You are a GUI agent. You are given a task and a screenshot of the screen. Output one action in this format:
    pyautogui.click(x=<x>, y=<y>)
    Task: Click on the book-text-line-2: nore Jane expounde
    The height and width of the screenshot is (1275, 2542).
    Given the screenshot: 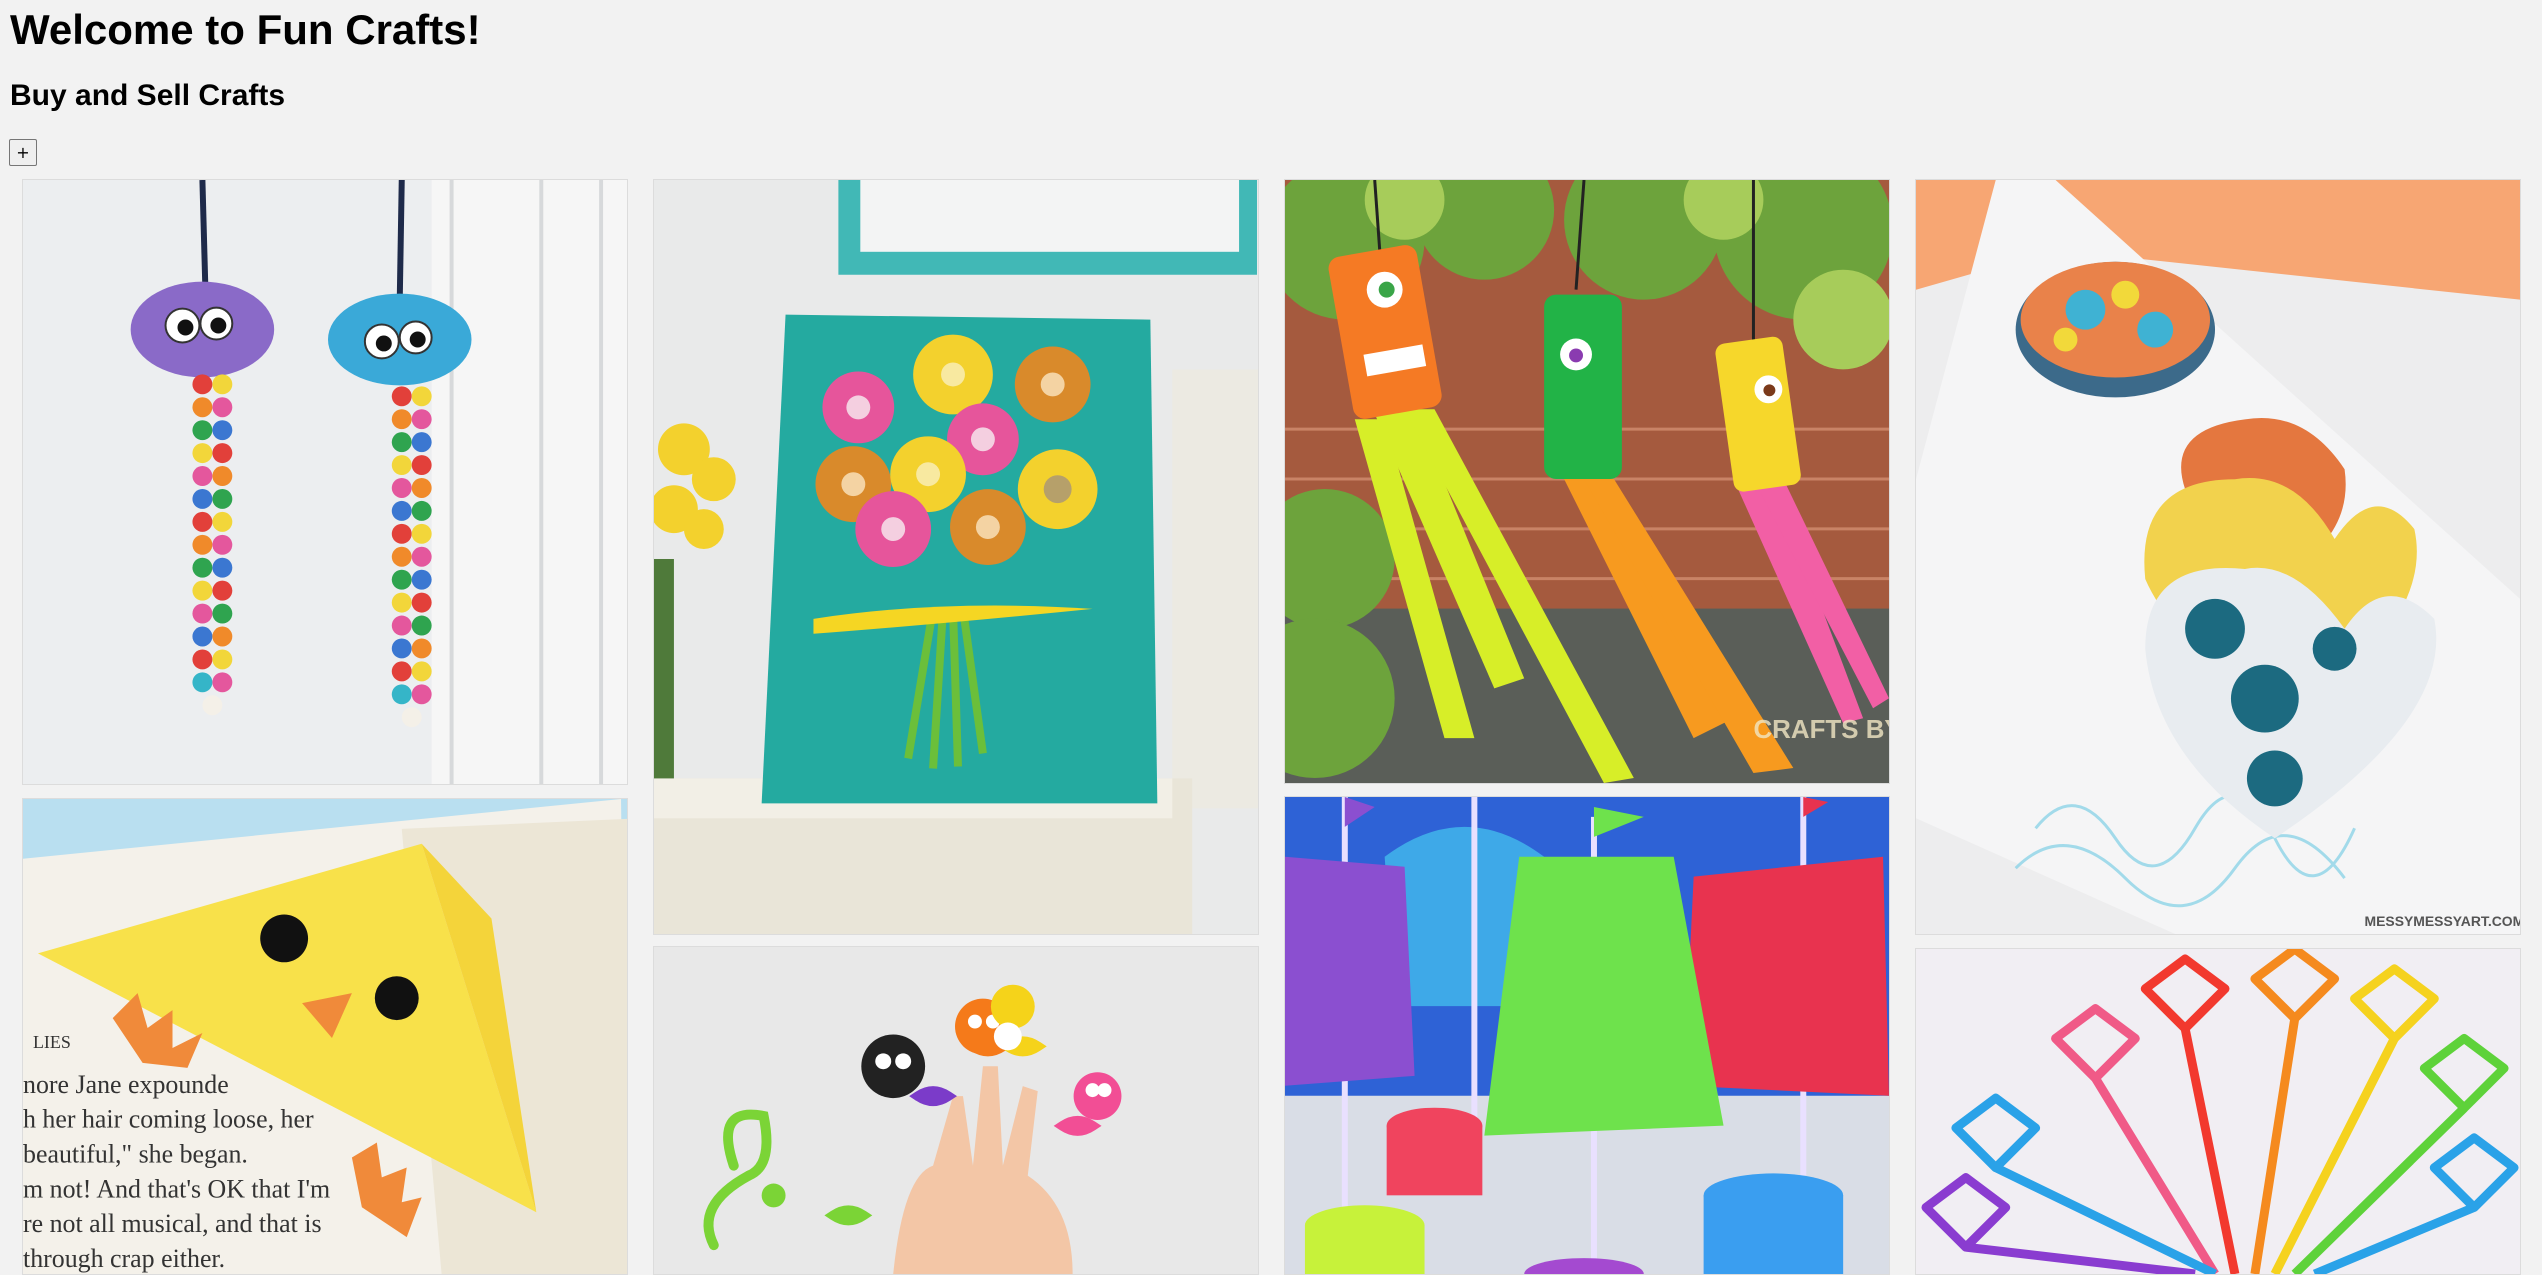 What is the action you would take?
    pyautogui.click(x=126, y=1084)
    